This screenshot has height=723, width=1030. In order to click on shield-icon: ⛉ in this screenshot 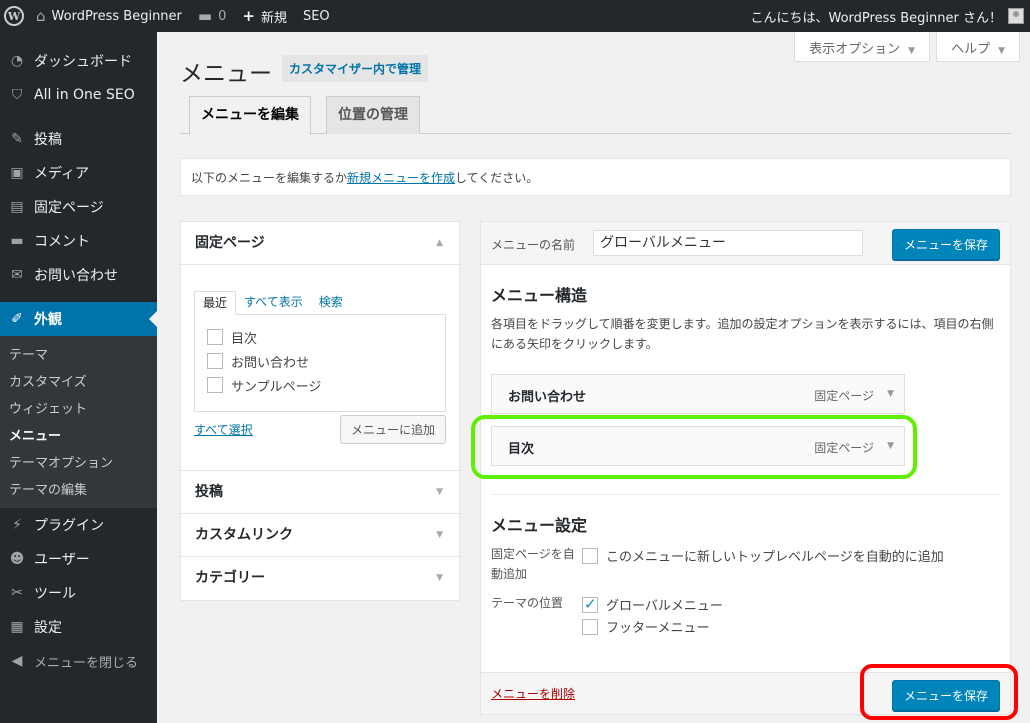, I will do `click(17, 95)`.